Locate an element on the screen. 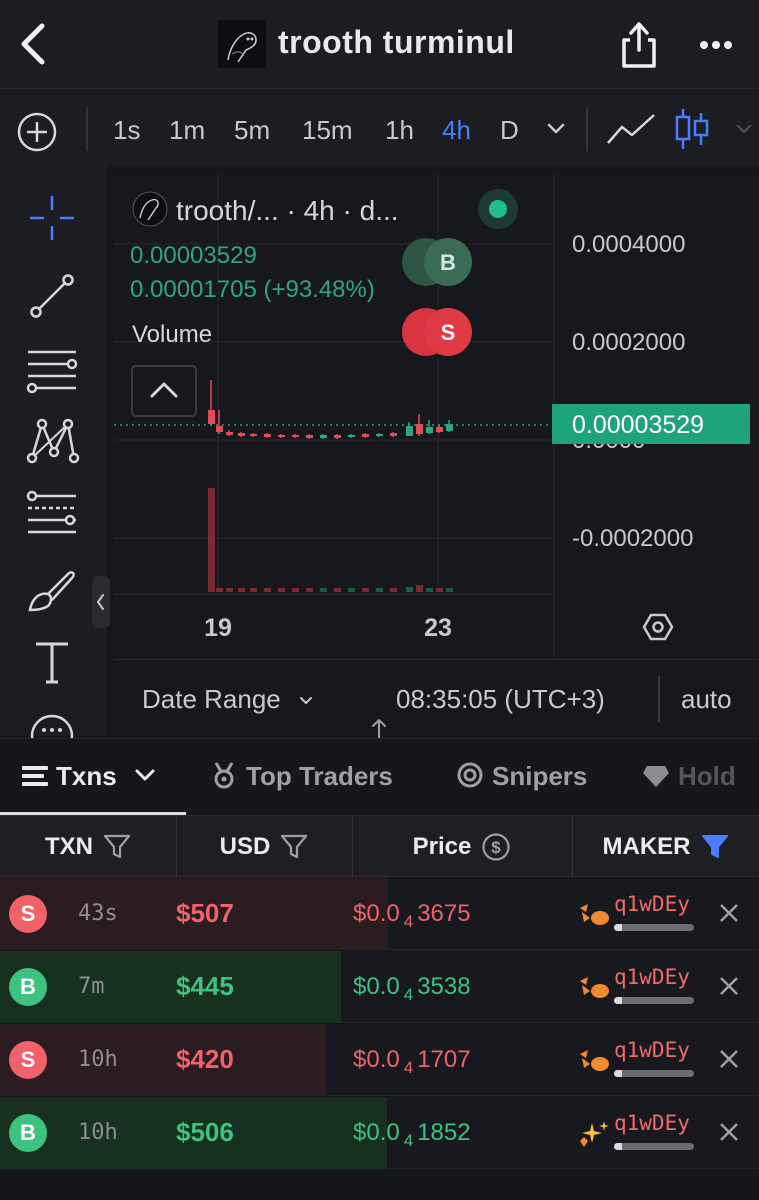 This screenshot has width=759, height=1200. txn-usd: $420 is located at coordinates (205, 1059).